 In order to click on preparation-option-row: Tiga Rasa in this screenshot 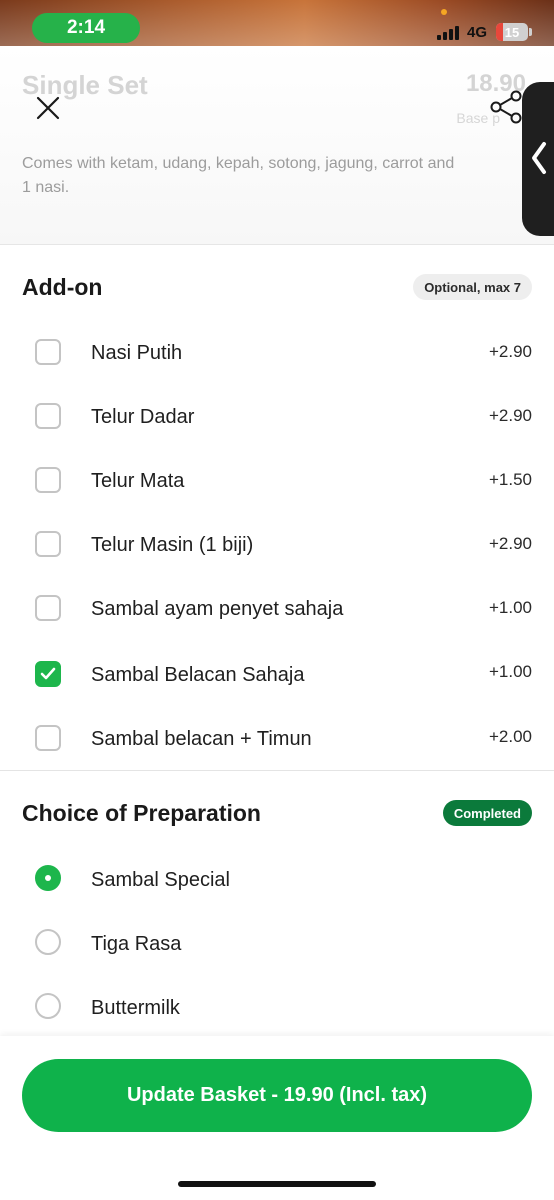, I will do `click(277, 944)`.